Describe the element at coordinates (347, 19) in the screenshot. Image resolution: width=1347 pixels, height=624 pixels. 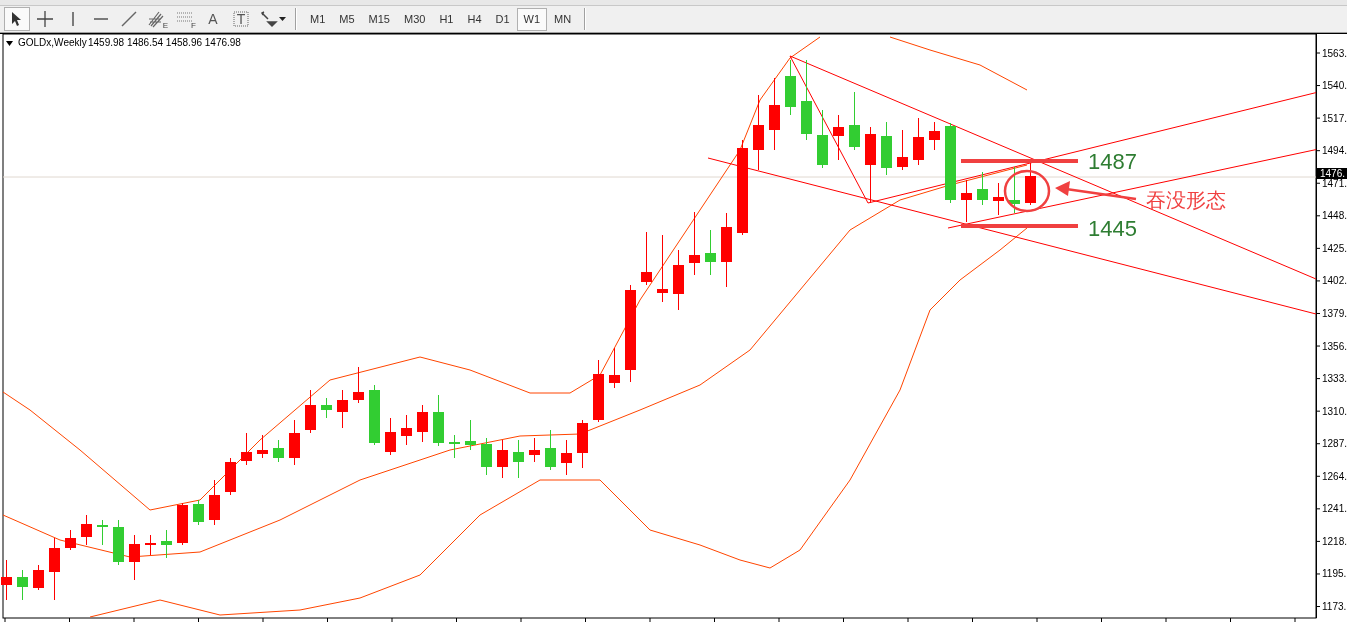
I see `timeframe-button: M5` at that location.